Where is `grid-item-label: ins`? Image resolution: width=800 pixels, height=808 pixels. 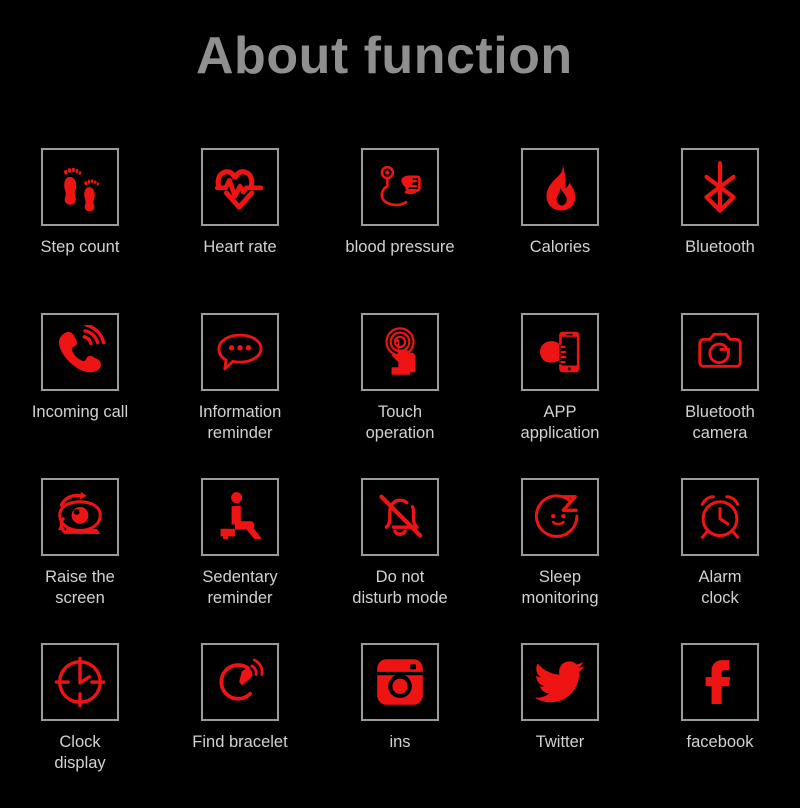 grid-item-label: ins is located at coordinates (400, 742).